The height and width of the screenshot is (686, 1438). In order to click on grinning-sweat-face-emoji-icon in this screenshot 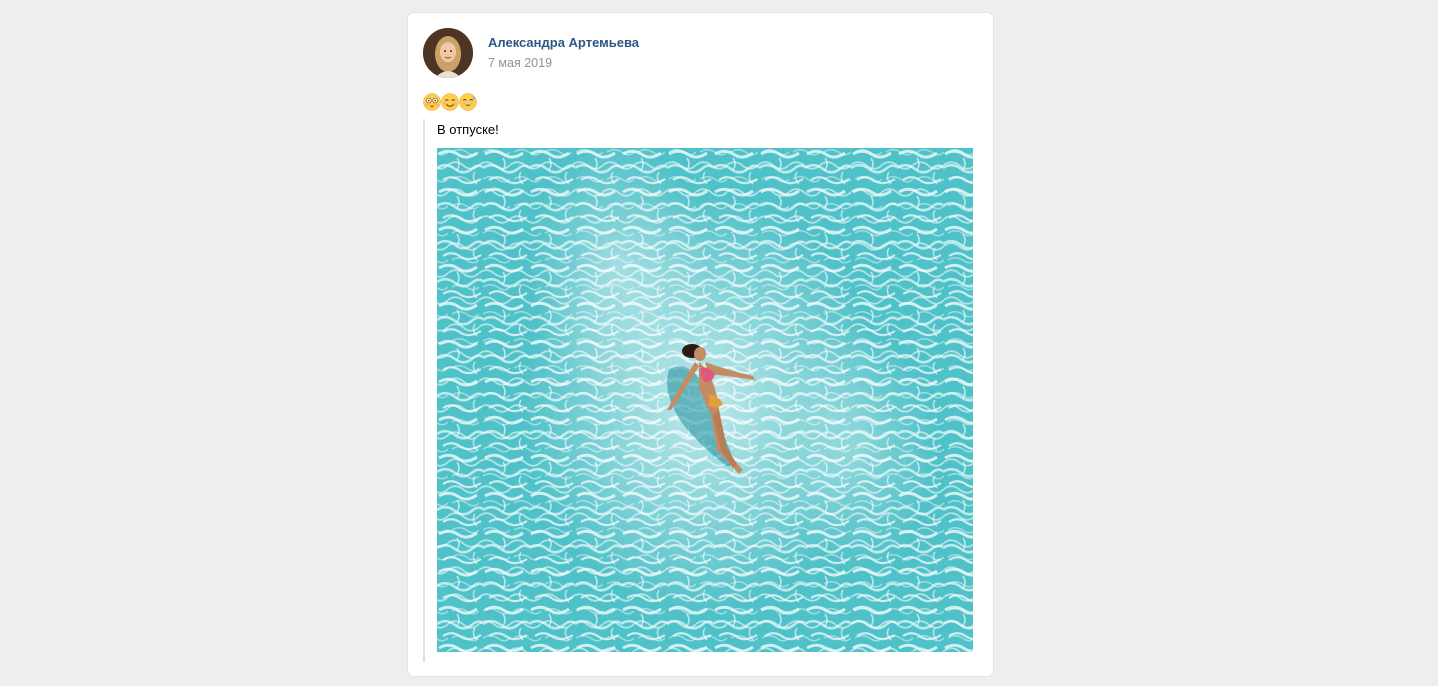, I will do `click(468, 102)`.